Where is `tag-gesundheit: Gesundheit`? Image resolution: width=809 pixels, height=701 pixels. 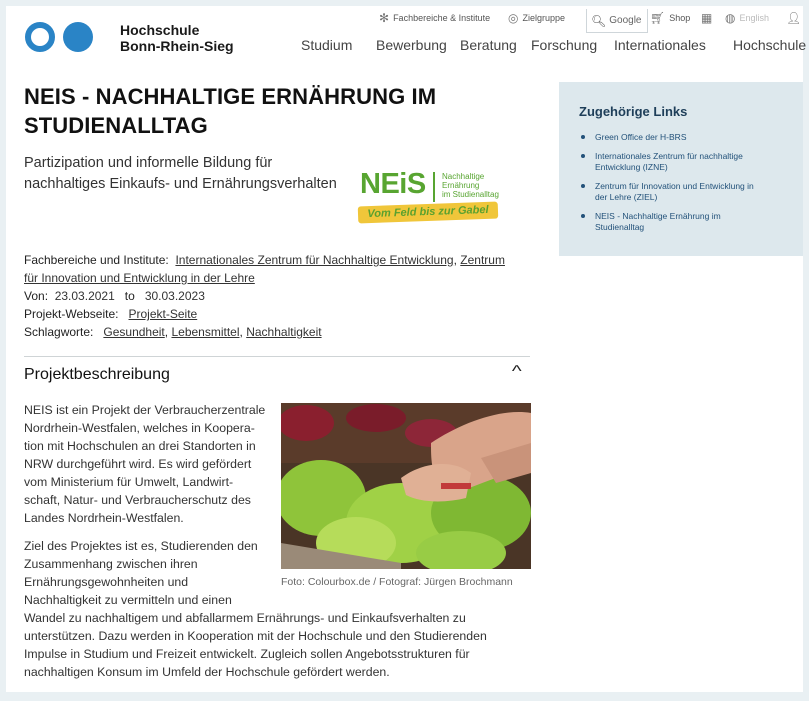
tag-gesundheit: Gesundheit is located at coordinates (133, 332).